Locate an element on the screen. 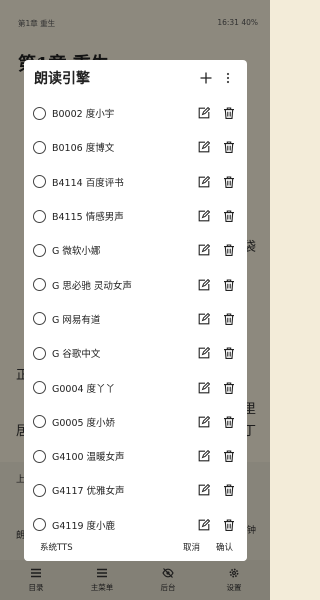 This screenshot has width=320, height=600. engine-row: G 谷歌中文 is located at coordinates (135, 353).